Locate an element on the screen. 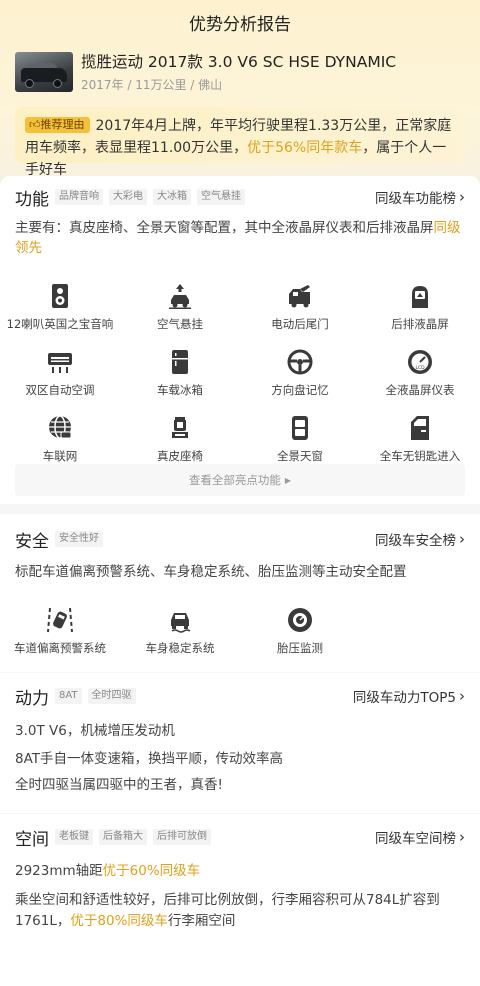  top-bar: 优势分析报告 is located at coordinates (240, 22).